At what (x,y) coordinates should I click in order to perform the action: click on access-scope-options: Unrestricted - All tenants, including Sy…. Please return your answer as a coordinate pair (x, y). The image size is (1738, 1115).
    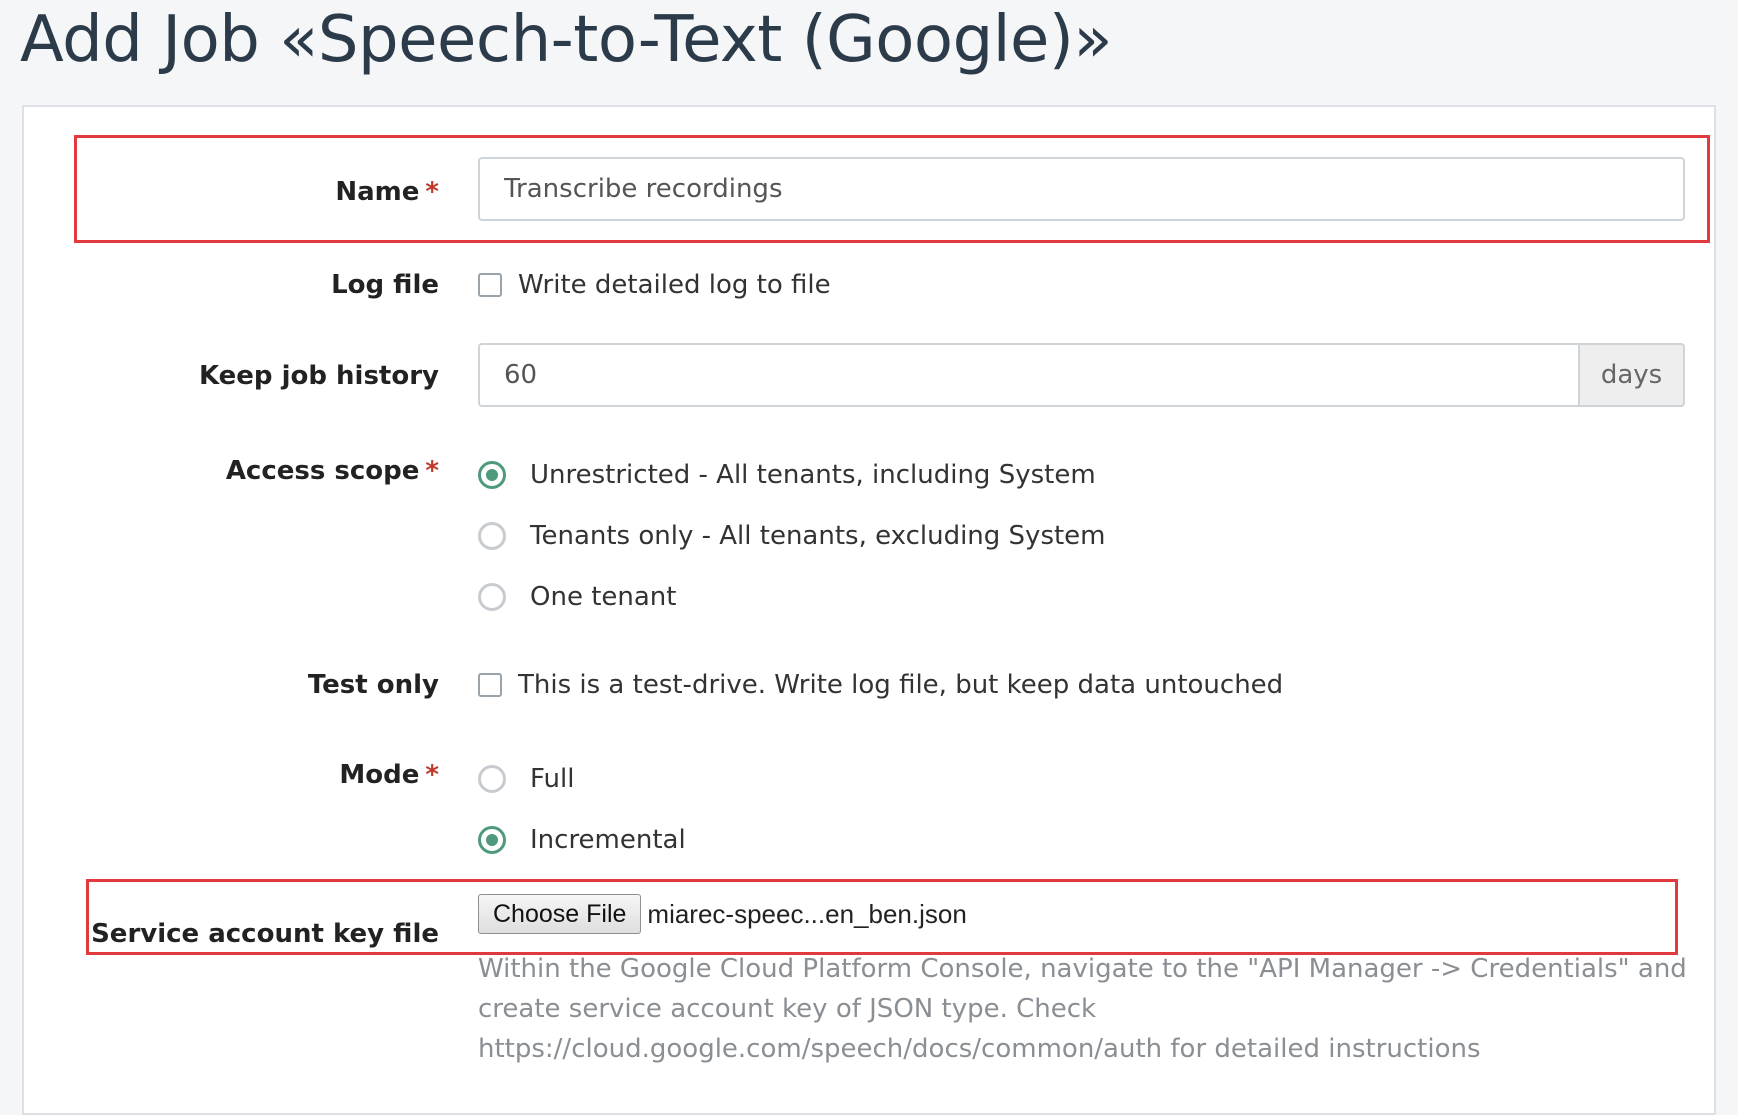
    Looking at the image, I should click on (792, 535).